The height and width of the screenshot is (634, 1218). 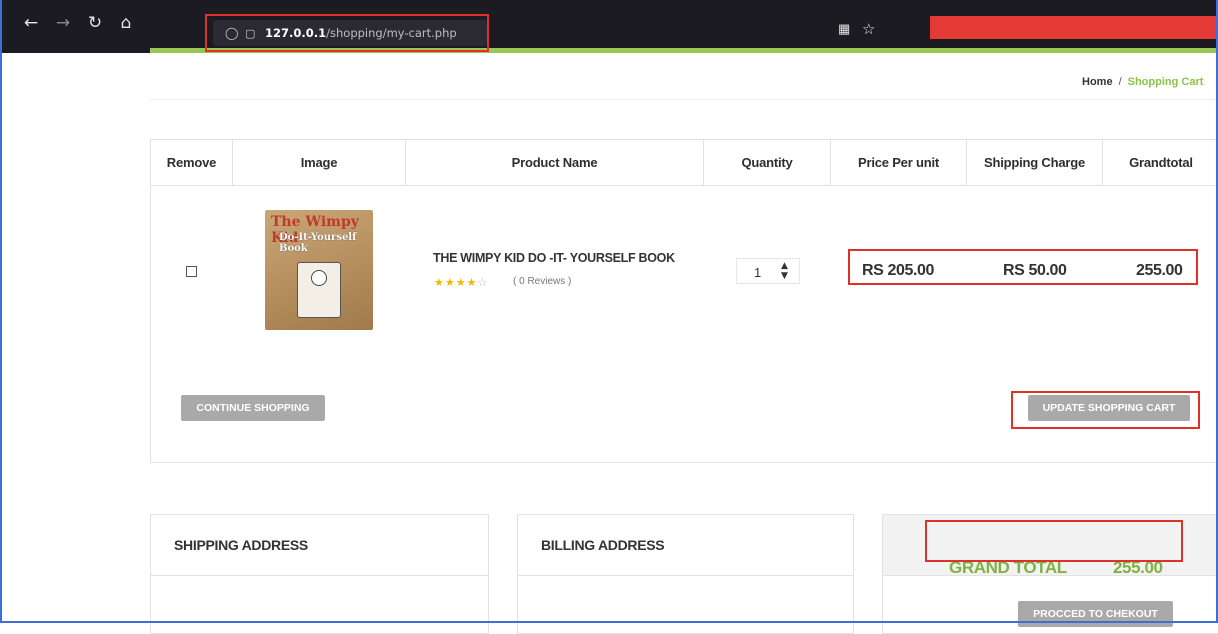 I want to click on breadcrumb: Home / Shopping Cart, so click(x=1142, y=82).